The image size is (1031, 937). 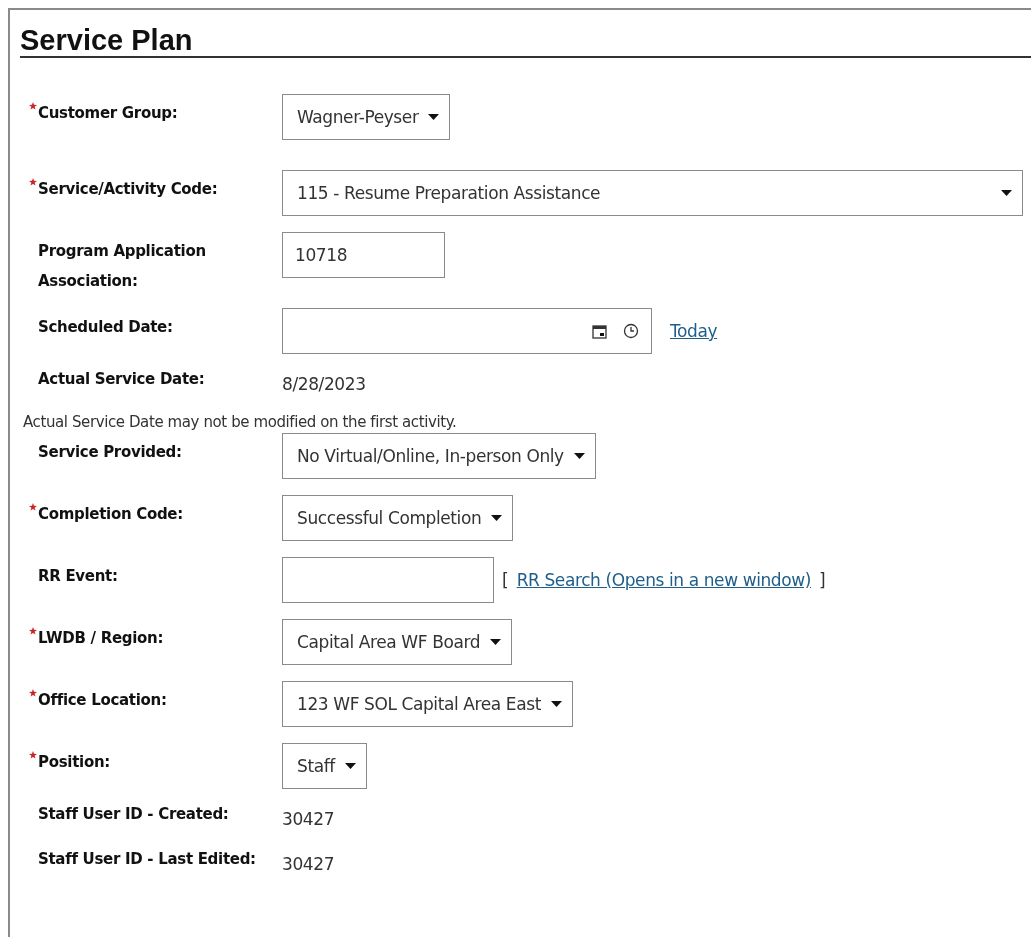 I want to click on clock-icon, so click(x=631, y=331).